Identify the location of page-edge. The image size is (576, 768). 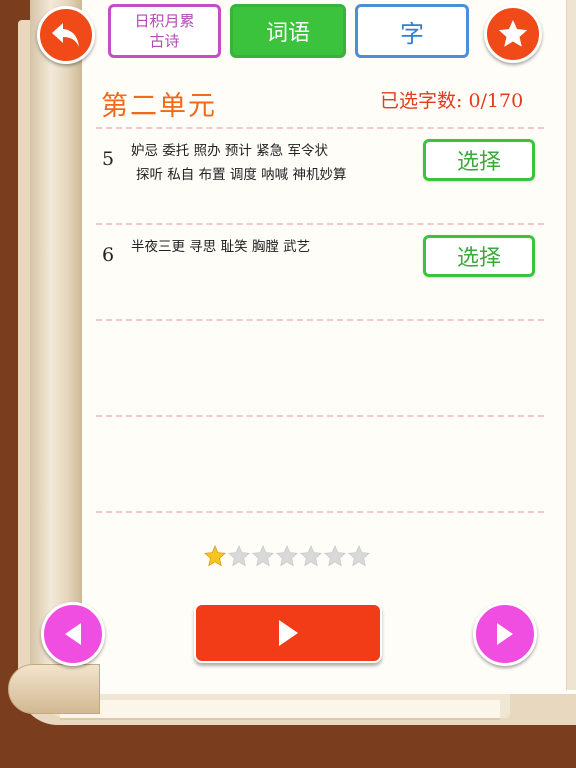
(571, 345).